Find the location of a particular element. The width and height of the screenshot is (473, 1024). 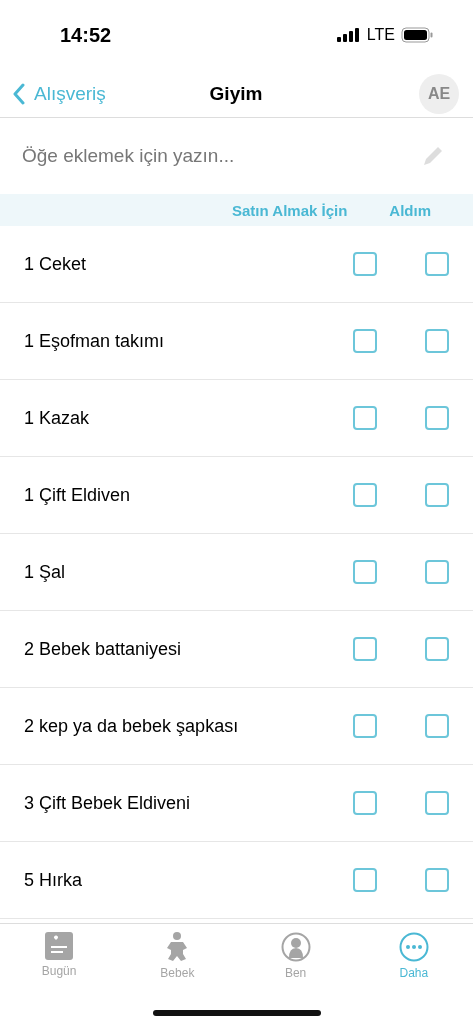

network-label: LTE is located at coordinates (380, 35).